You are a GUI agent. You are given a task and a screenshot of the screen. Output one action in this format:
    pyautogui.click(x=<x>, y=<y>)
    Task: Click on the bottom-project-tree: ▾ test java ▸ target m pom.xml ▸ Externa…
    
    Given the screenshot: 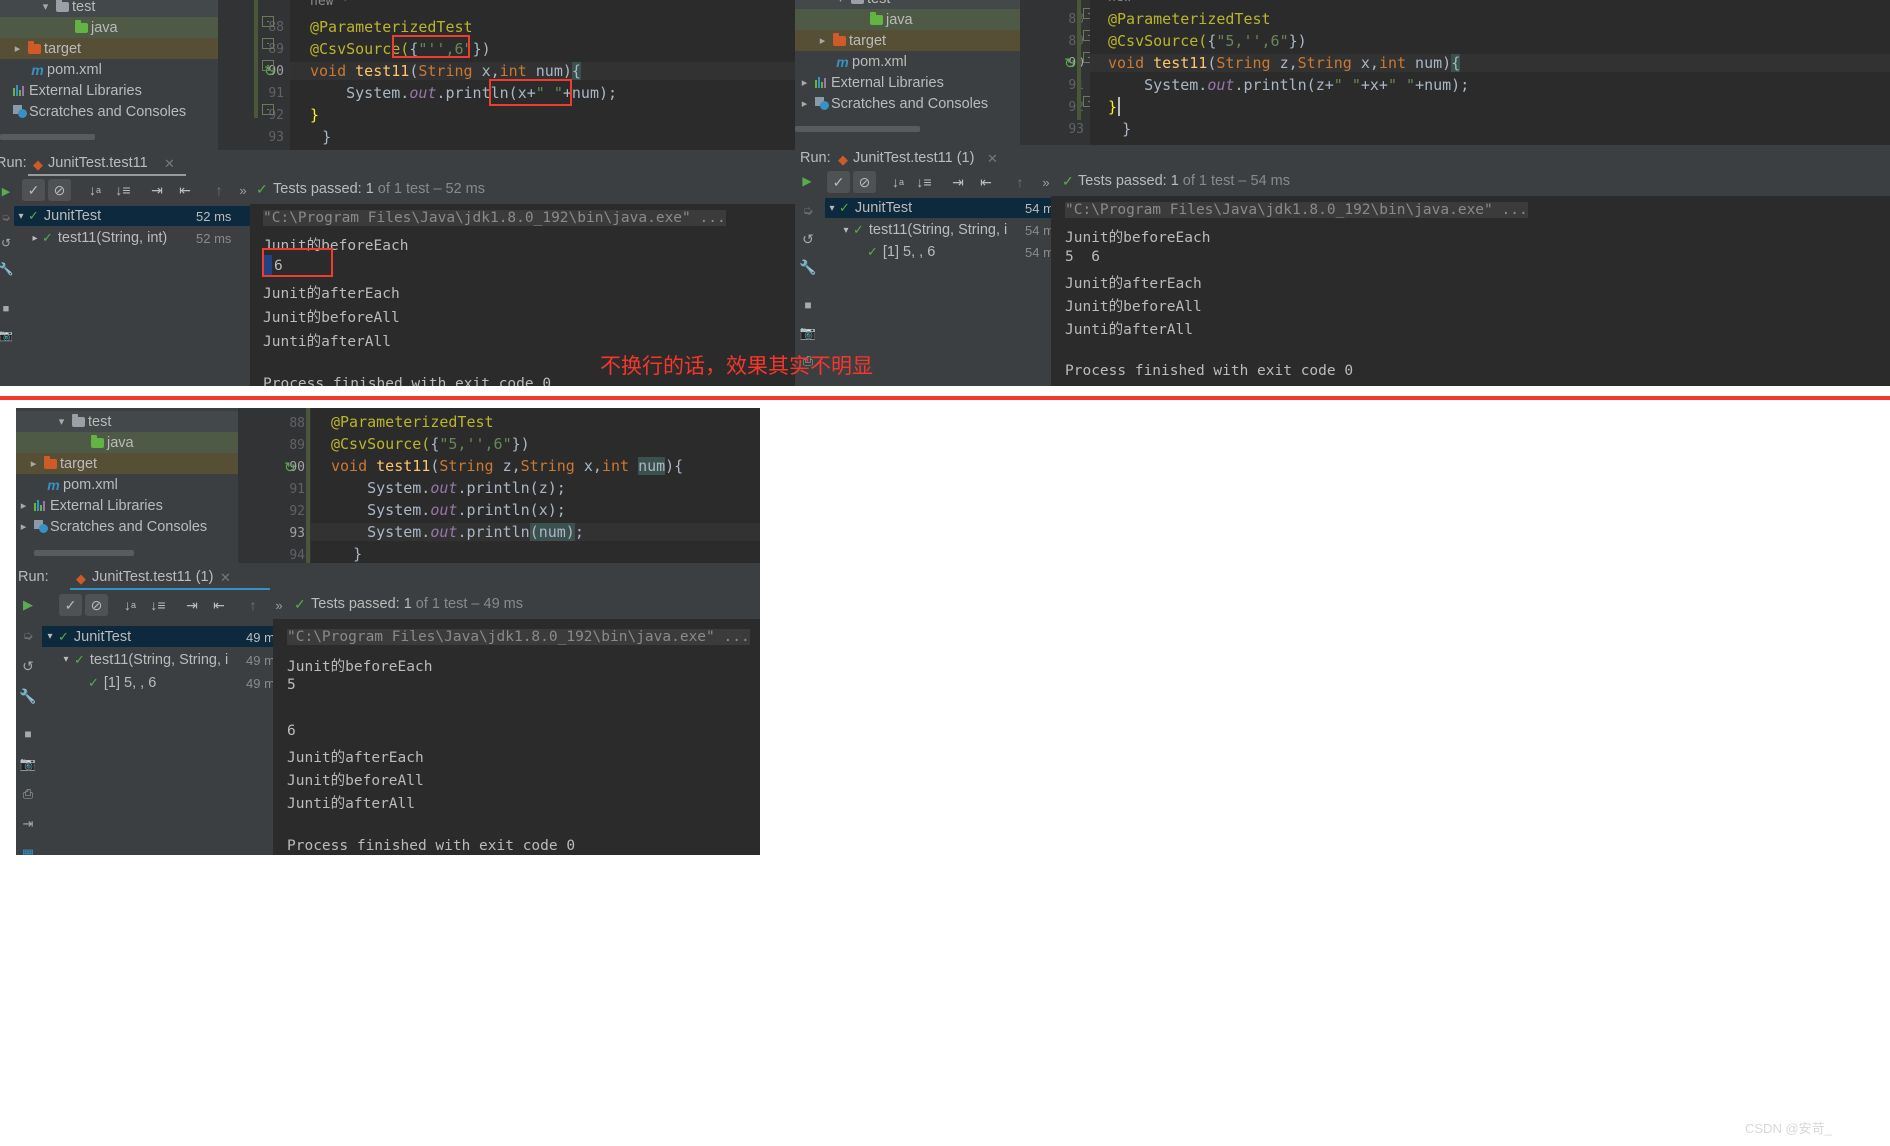 What is the action you would take?
    pyautogui.click(x=131, y=485)
    